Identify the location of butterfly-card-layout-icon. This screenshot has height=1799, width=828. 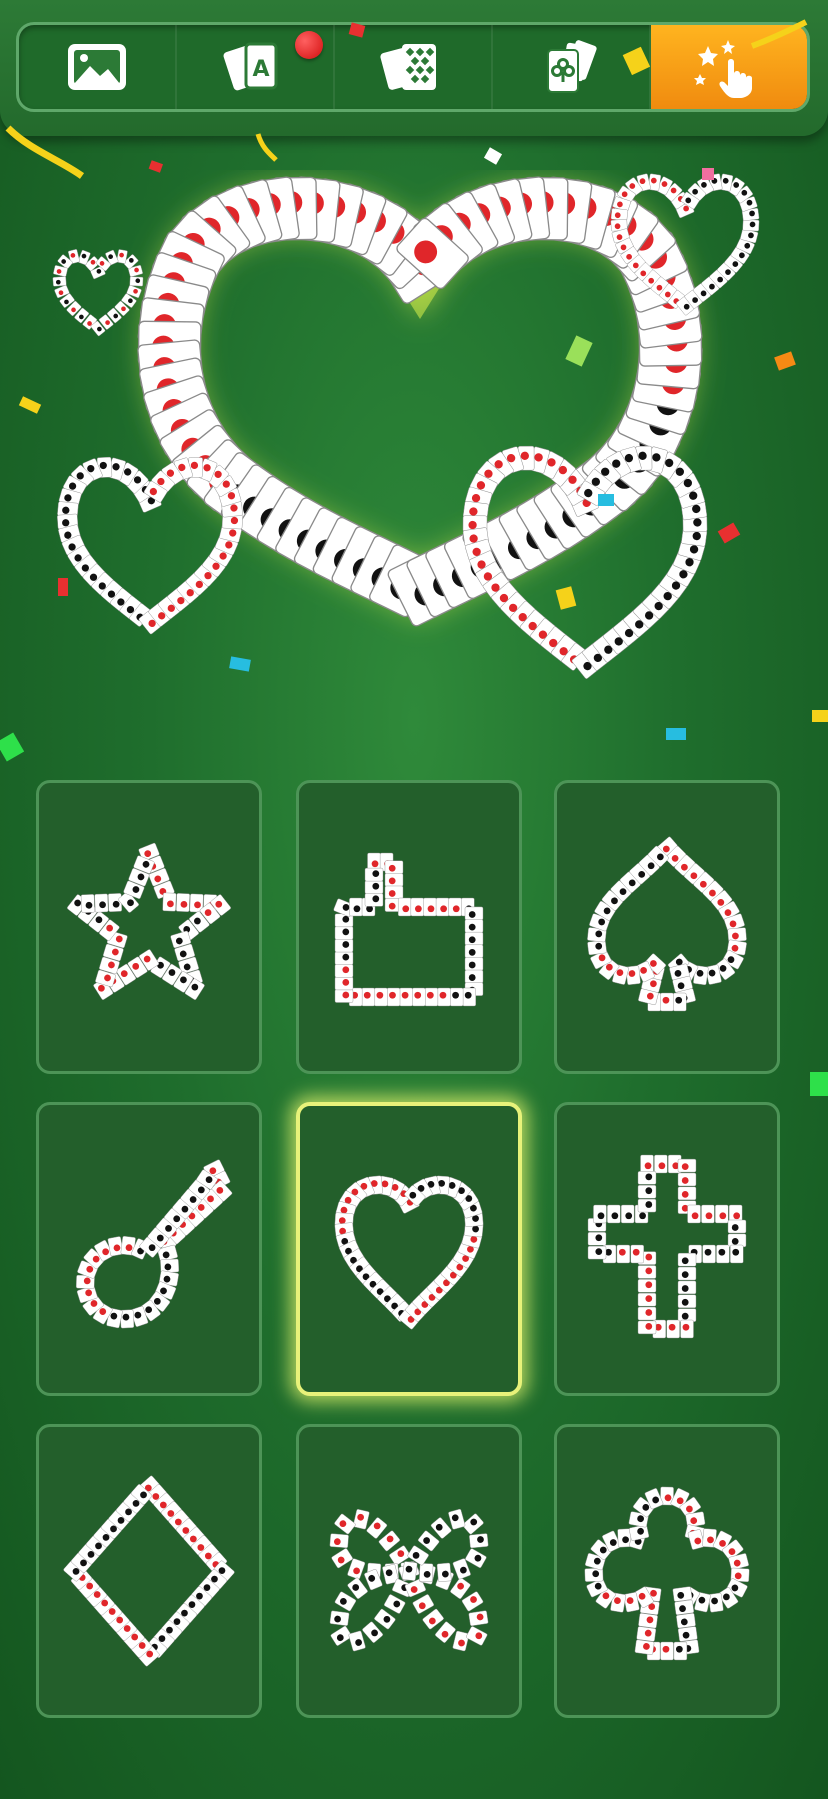
(409, 1580).